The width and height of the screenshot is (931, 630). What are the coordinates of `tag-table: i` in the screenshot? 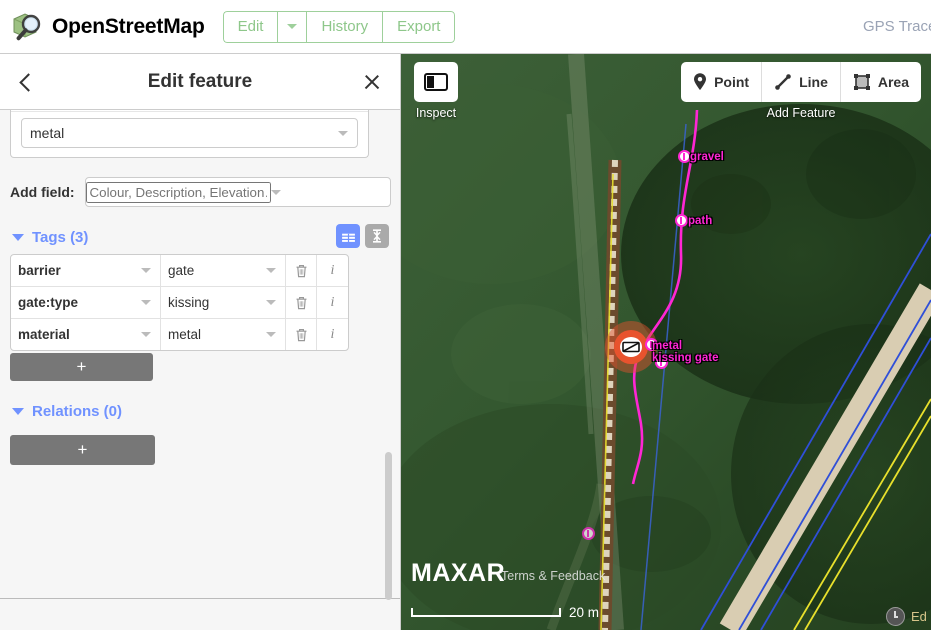 It's located at (179, 302).